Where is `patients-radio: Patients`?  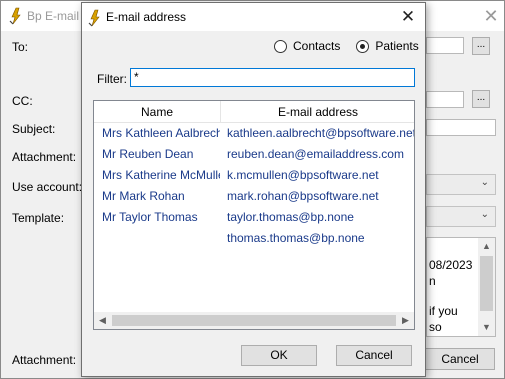
patients-radio: Patients is located at coordinates (387, 46).